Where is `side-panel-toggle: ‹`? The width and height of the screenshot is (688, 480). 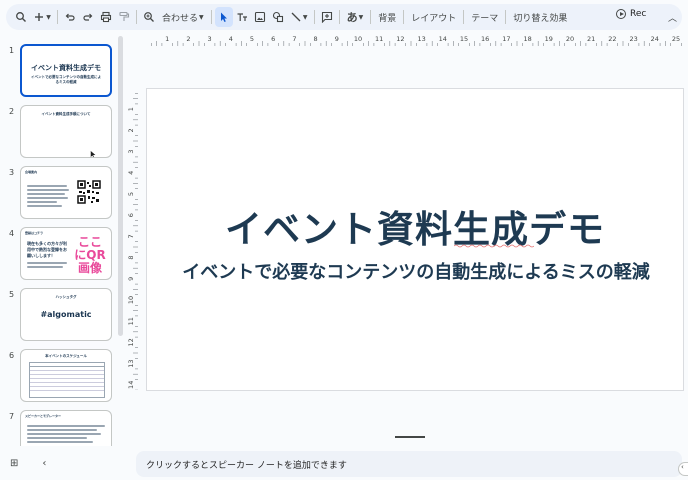 side-panel-toggle: ‹ is located at coordinates (683, 469).